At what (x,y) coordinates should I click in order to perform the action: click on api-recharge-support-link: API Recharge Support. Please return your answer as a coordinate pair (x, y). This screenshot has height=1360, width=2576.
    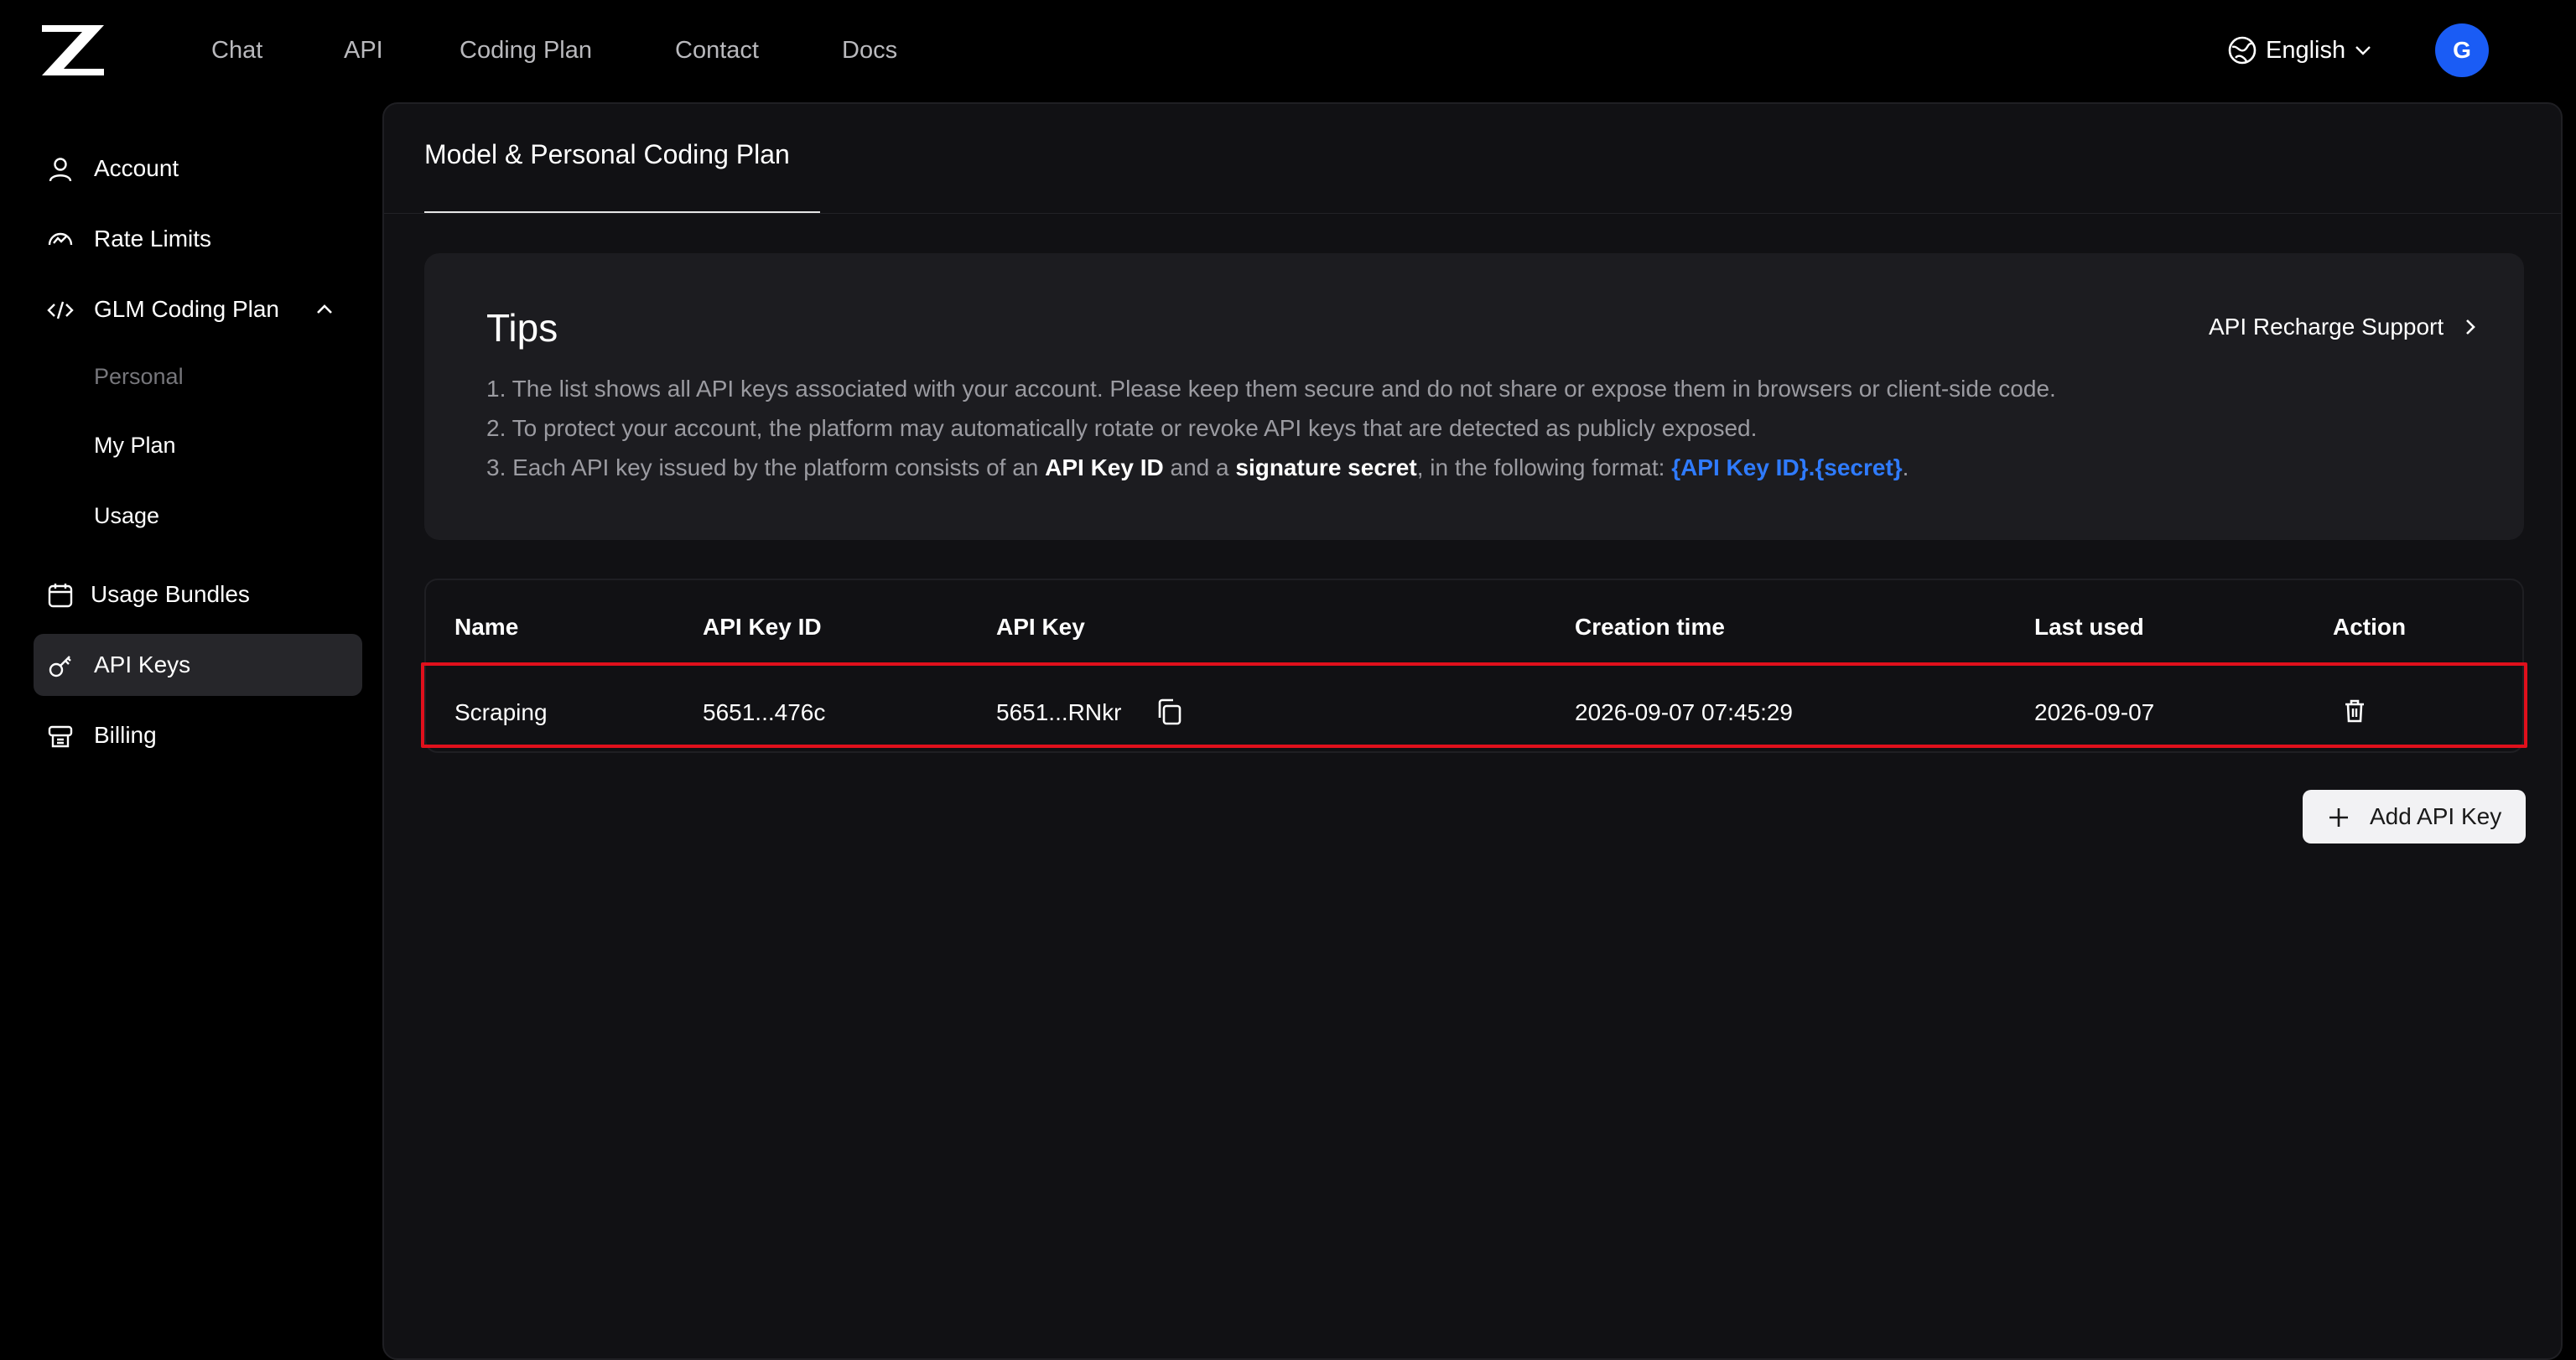
    Looking at the image, I should click on (2344, 327).